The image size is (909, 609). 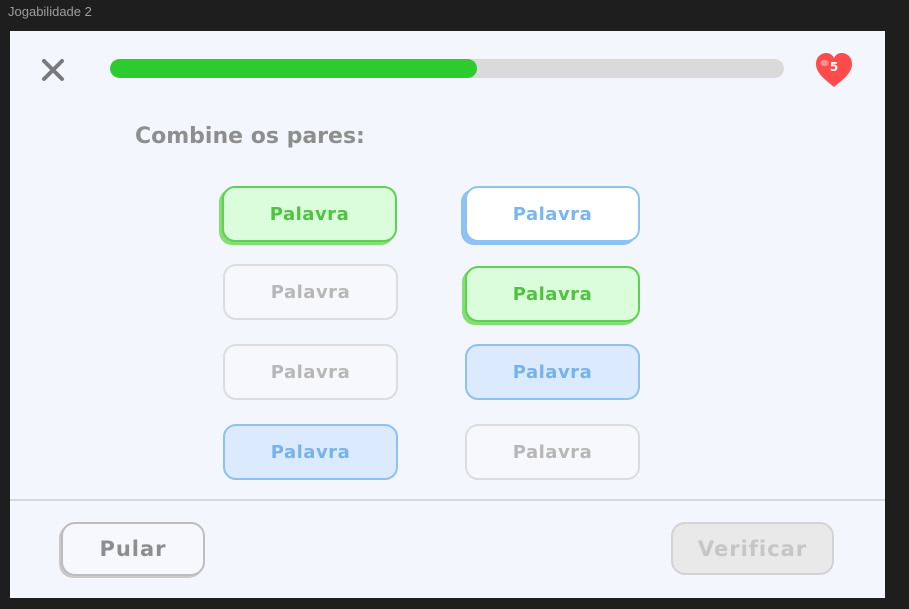 I want to click on progress-bar-fill, so click(x=294, y=68).